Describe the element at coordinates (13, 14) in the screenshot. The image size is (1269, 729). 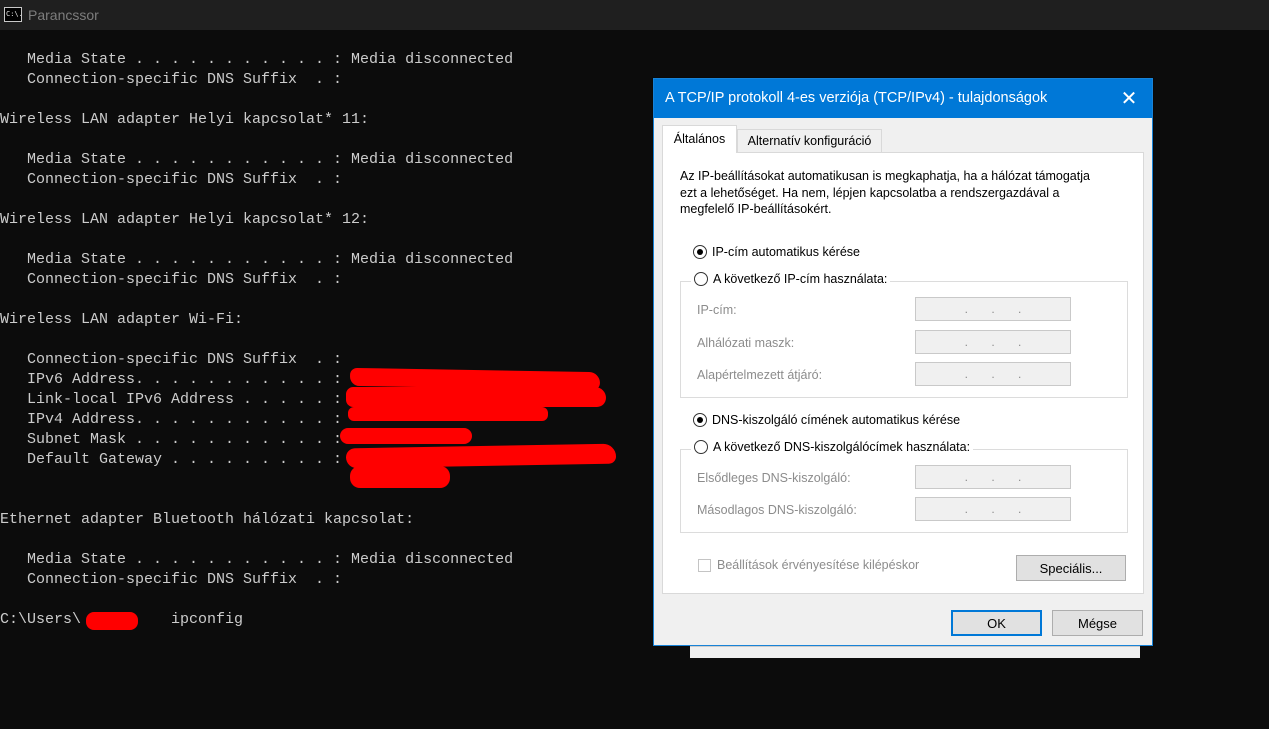
I see `command-prompt-icon: C:\.` at that location.